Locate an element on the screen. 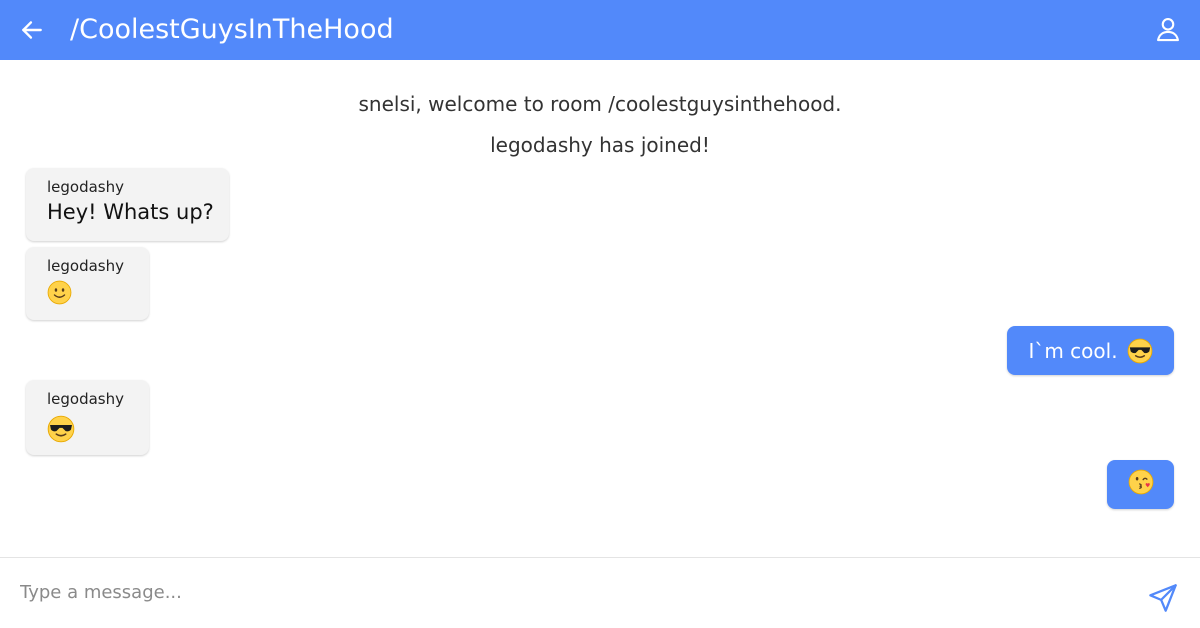  message-text: I`m cool. is located at coordinates (1073, 350).